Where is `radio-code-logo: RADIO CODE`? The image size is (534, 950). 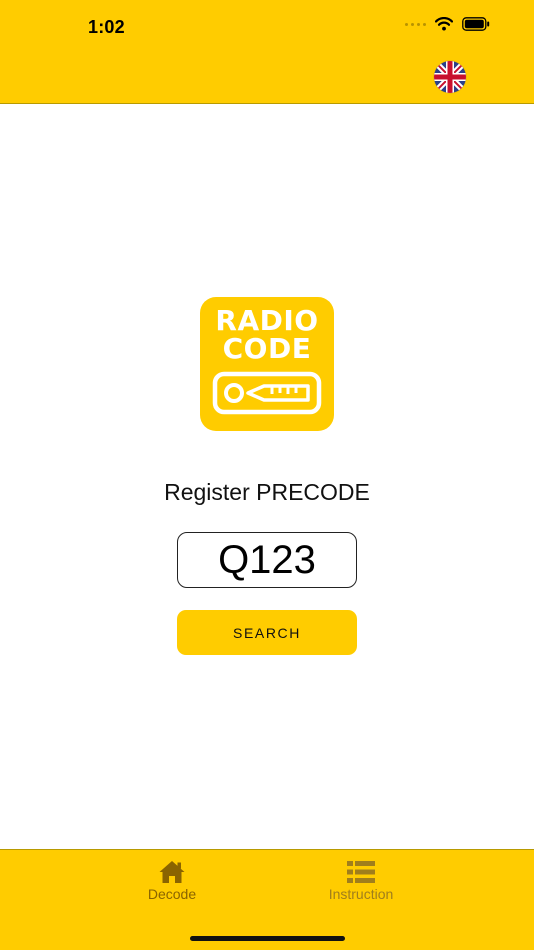 radio-code-logo: RADIO CODE is located at coordinates (267, 364).